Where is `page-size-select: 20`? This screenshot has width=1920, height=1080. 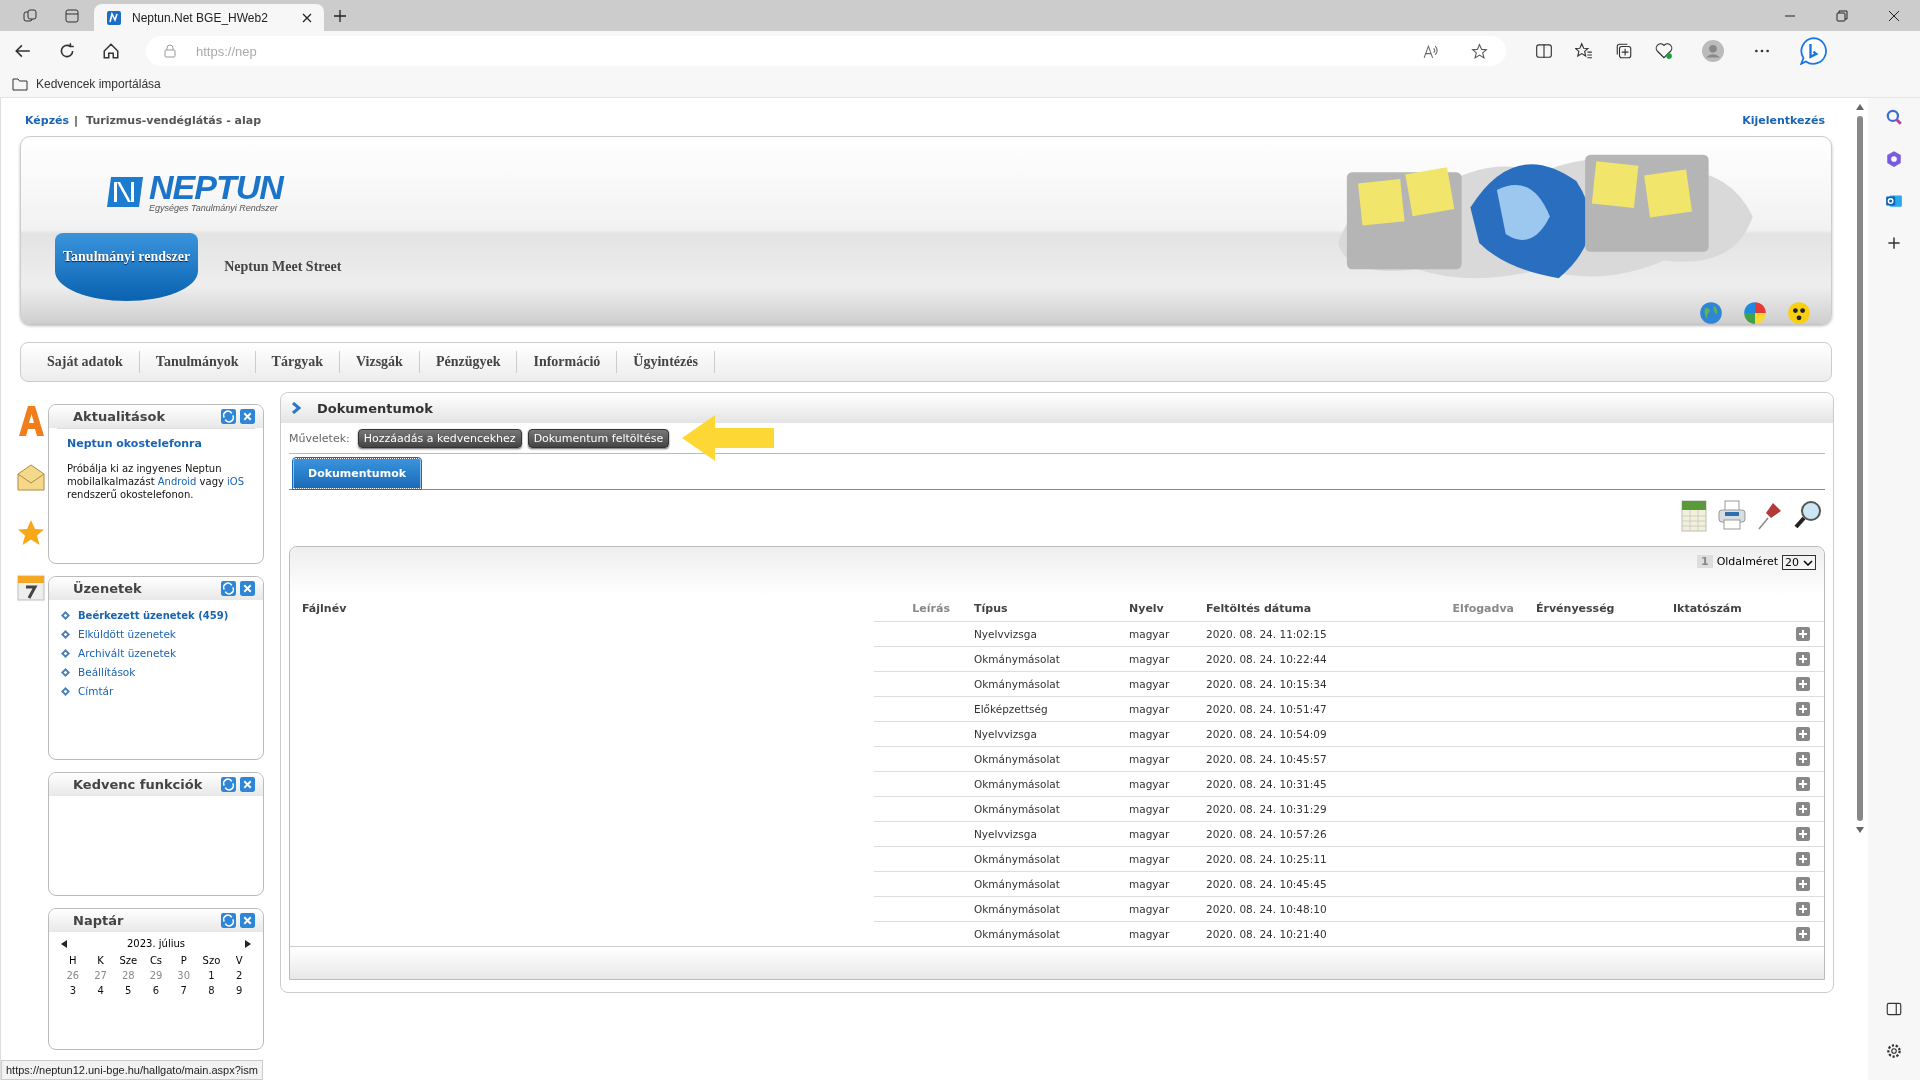
page-size-select: 20 is located at coordinates (1799, 562).